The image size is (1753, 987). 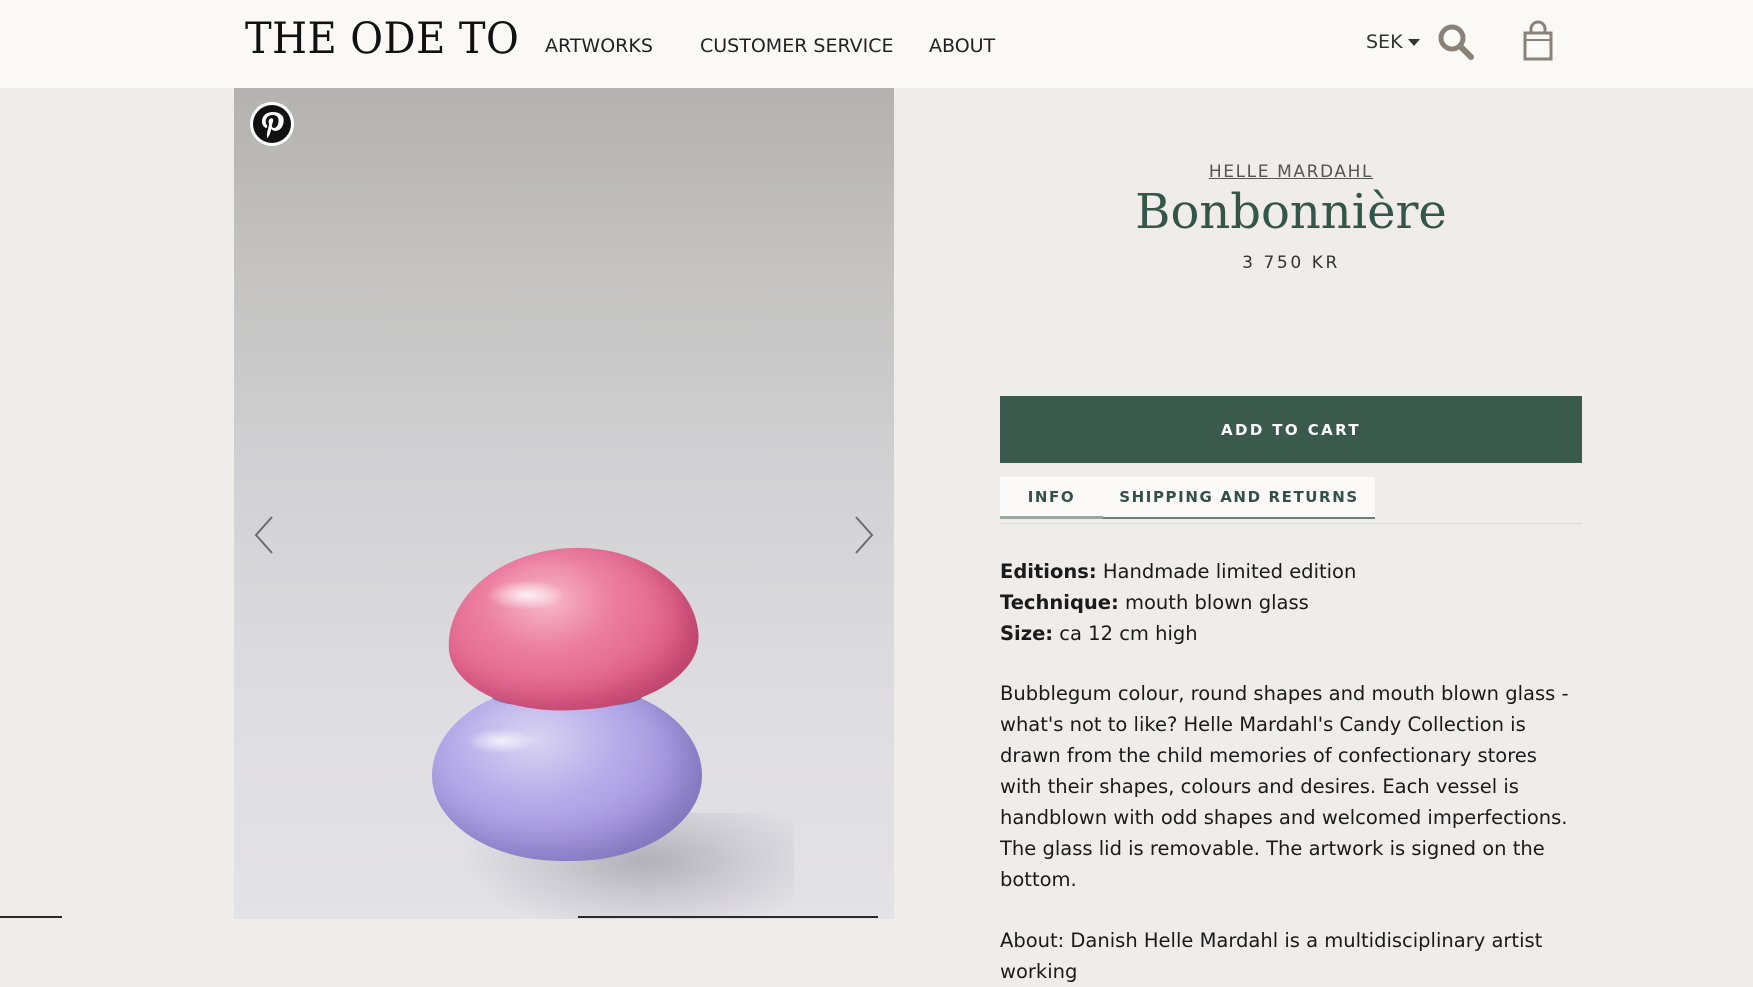 What do you see at coordinates (962, 46) in the screenshot?
I see `nav-about: ABOUT` at bounding box center [962, 46].